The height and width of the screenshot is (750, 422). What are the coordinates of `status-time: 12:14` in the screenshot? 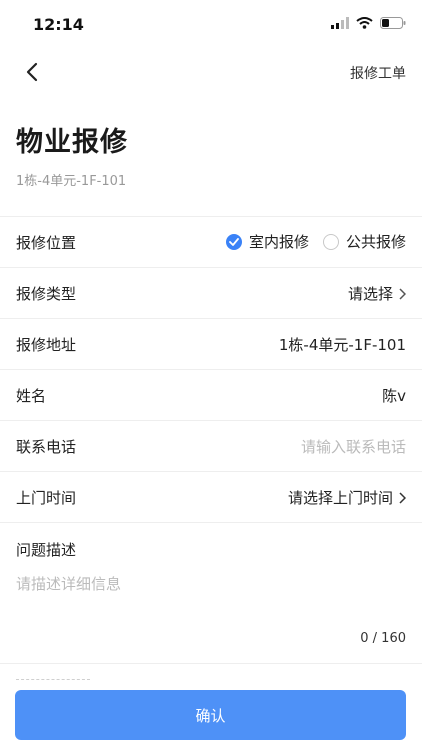 It's located at (58, 24).